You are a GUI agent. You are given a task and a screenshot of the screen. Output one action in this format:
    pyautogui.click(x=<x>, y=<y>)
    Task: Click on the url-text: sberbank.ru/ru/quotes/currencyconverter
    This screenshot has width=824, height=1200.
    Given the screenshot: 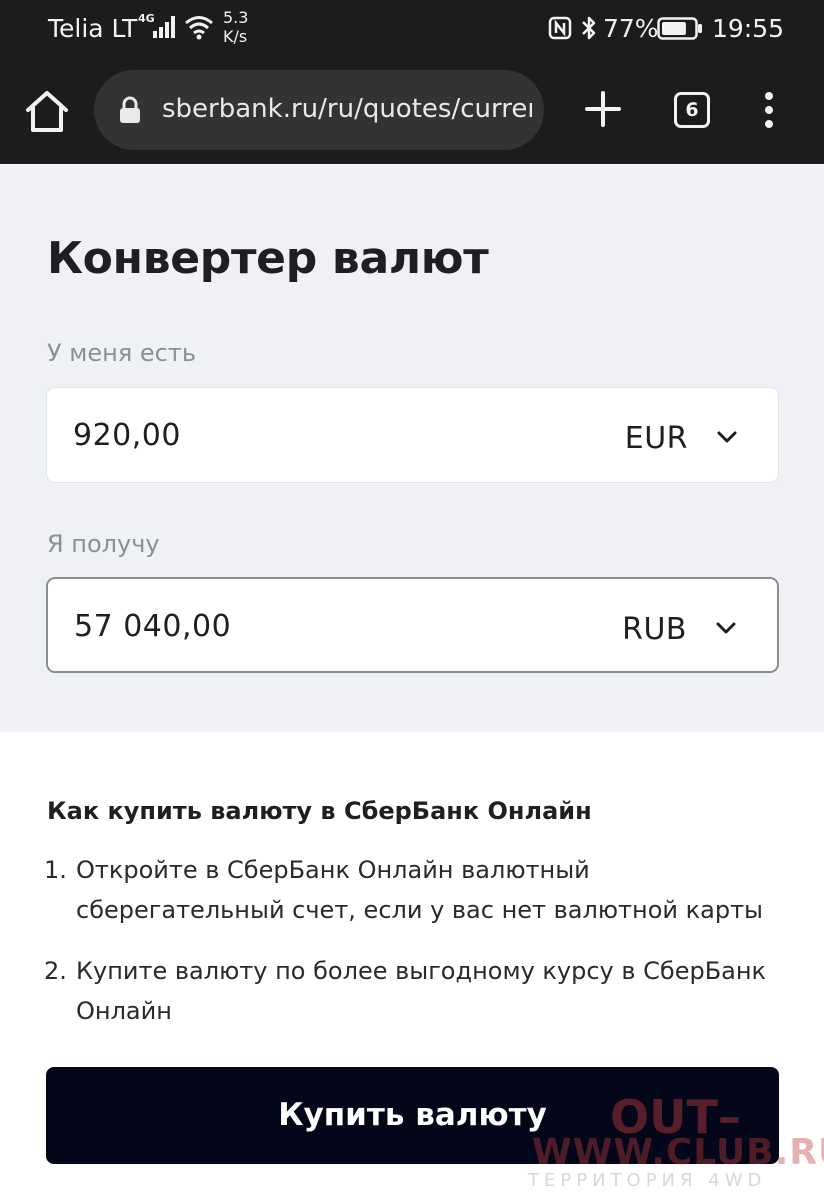 What is the action you would take?
    pyautogui.click(x=347, y=109)
    